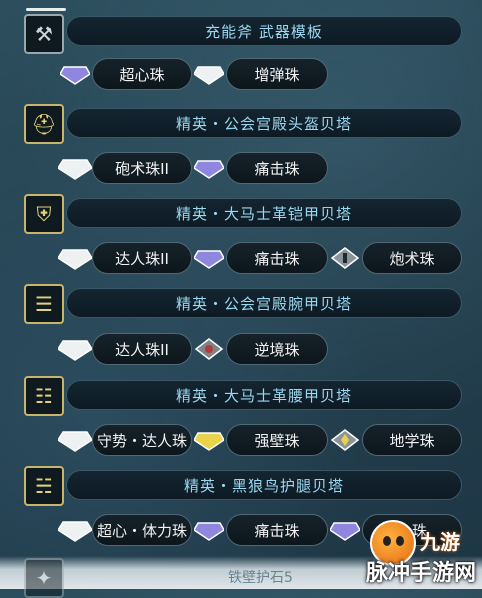 This screenshot has width=482, height=598. Describe the element at coordinates (209, 440) in the screenshot. I see `yellow-gem-slot-icon` at that location.